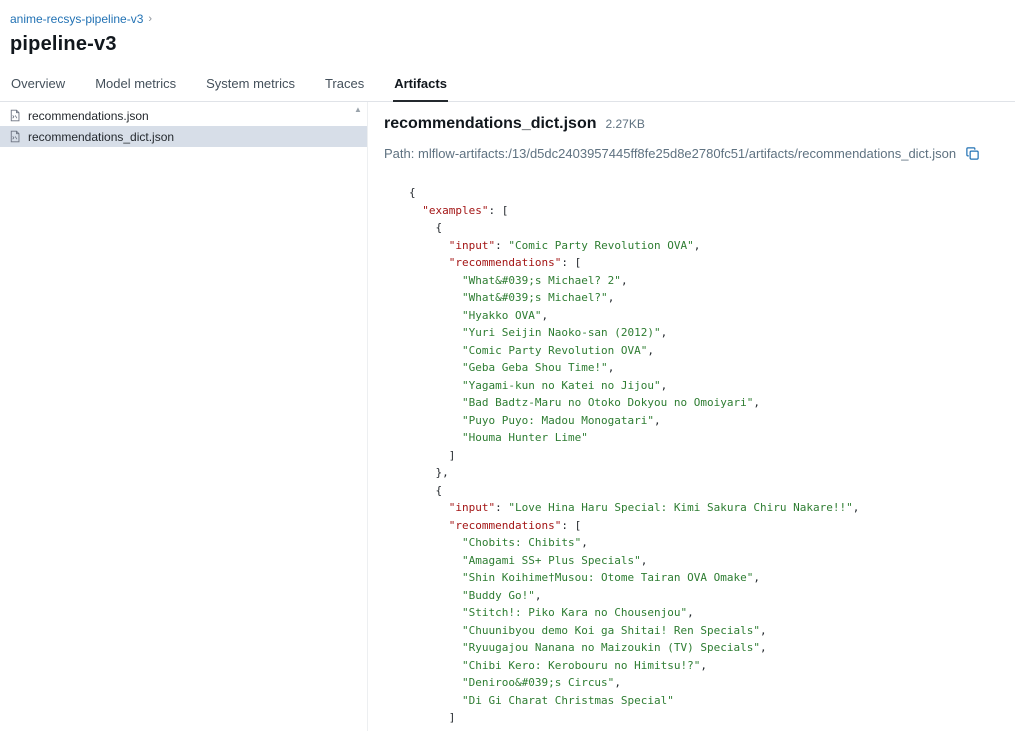  What do you see at coordinates (564, 332) in the screenshot?
I see `code-line: "Yuri Seijin Naoko-san (2012)",` at bounding box center [564, 332].